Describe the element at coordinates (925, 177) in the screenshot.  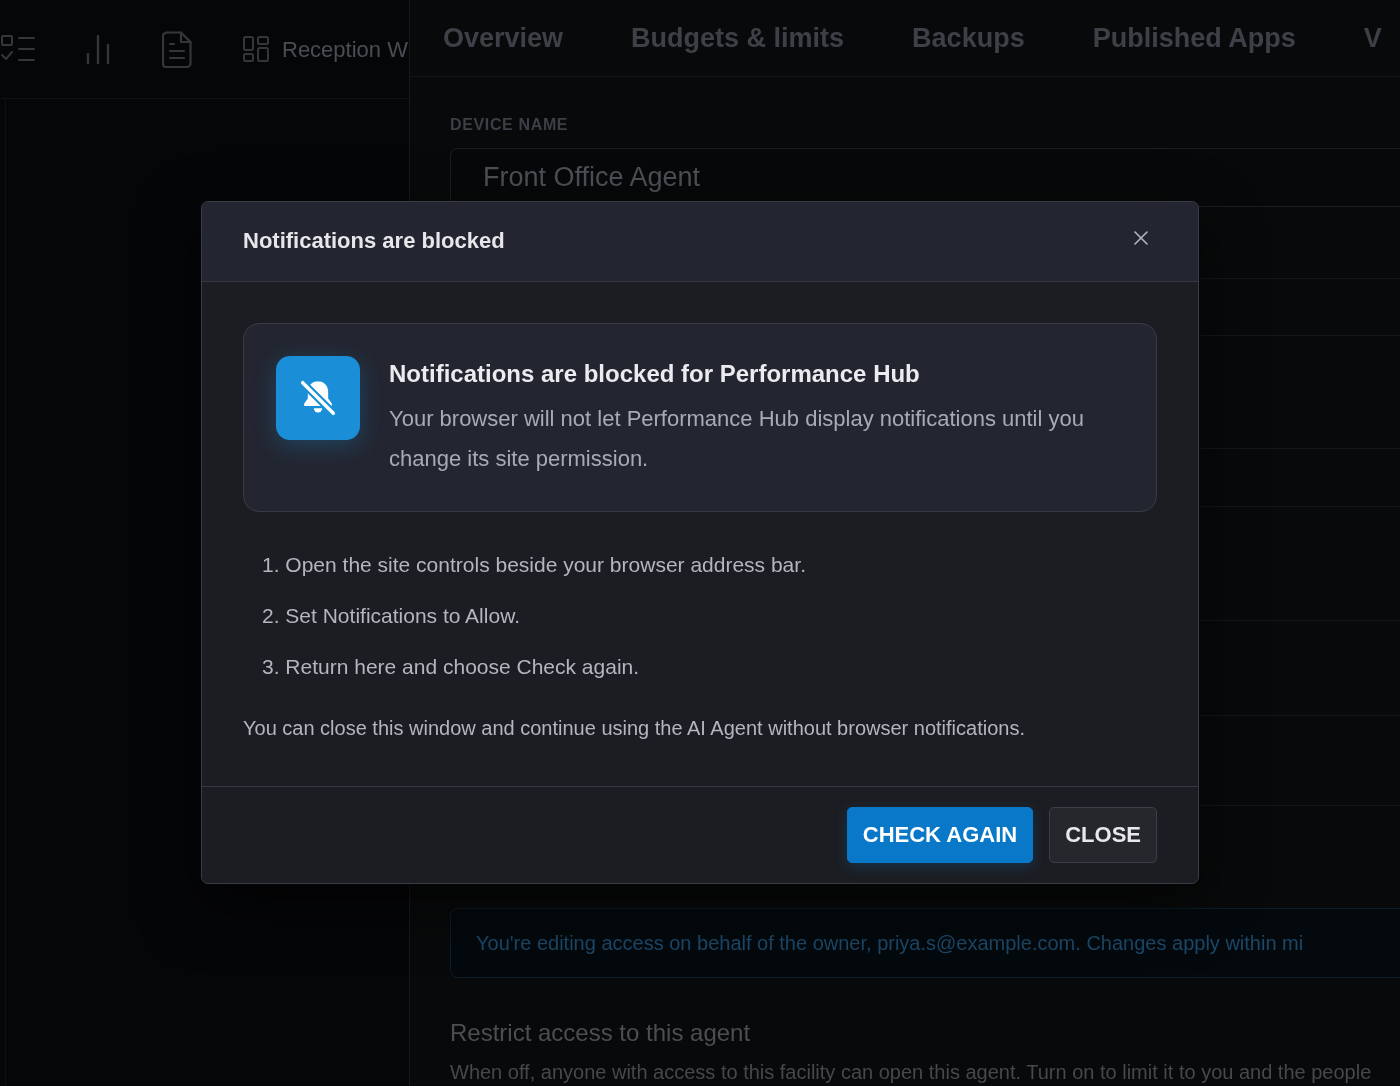
I see `device-name-field: Front Office Agent` at that location.